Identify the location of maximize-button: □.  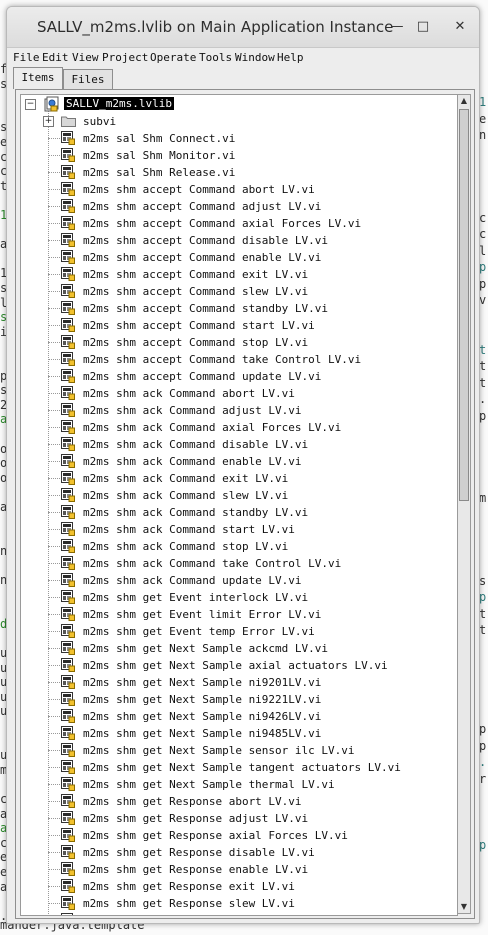
(423, 27).